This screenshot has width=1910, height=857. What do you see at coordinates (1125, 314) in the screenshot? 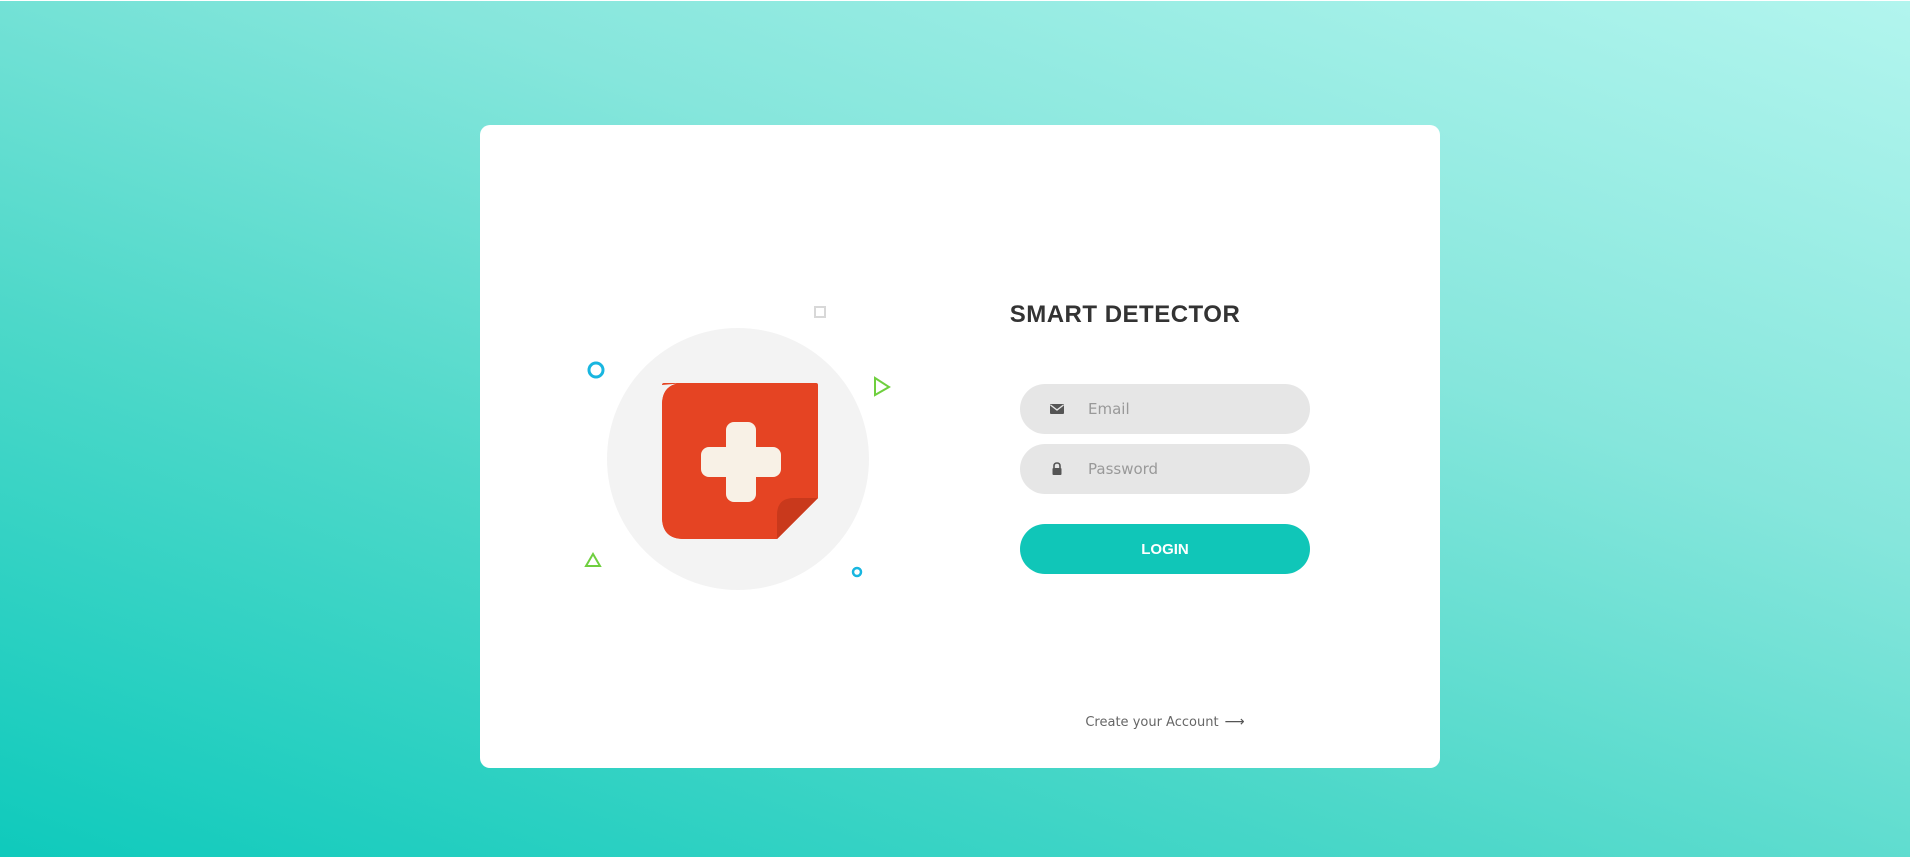
I see `app-title: SMART DETECTOR` at bounding box center [1125, 314].